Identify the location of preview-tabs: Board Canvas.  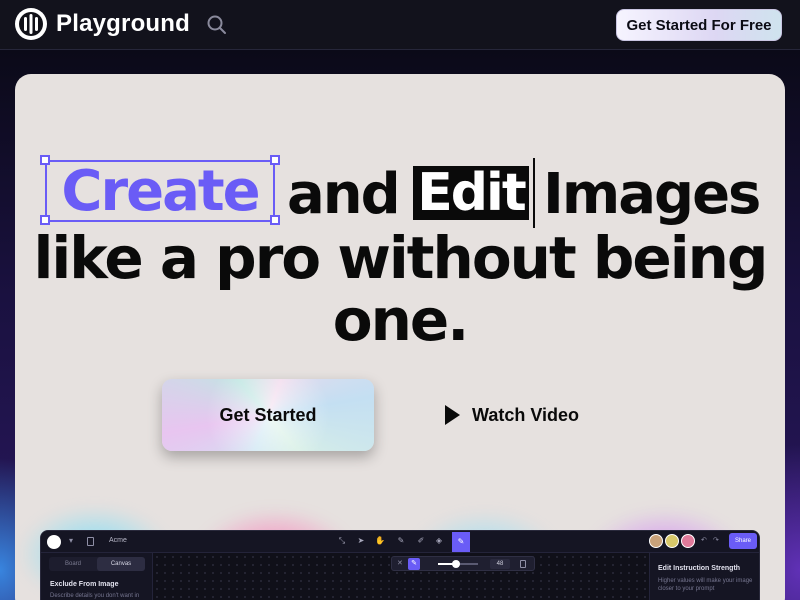
(97, 564).